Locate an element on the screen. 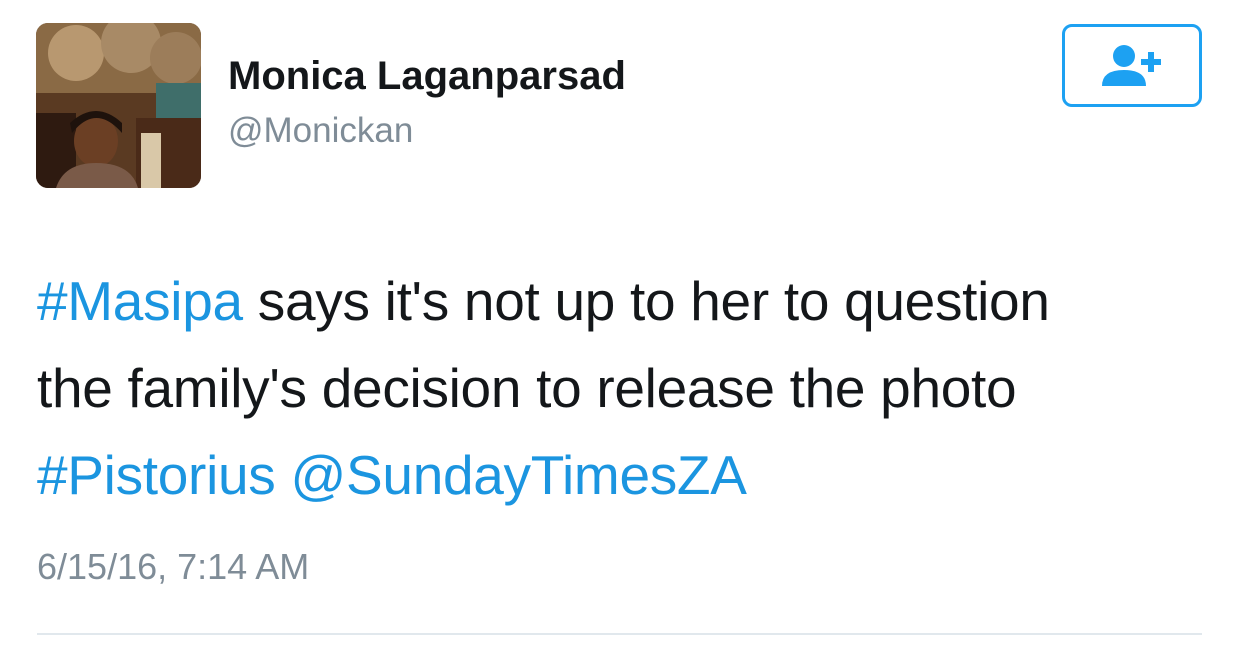  follow-button is located at coordinates (1132, 65).